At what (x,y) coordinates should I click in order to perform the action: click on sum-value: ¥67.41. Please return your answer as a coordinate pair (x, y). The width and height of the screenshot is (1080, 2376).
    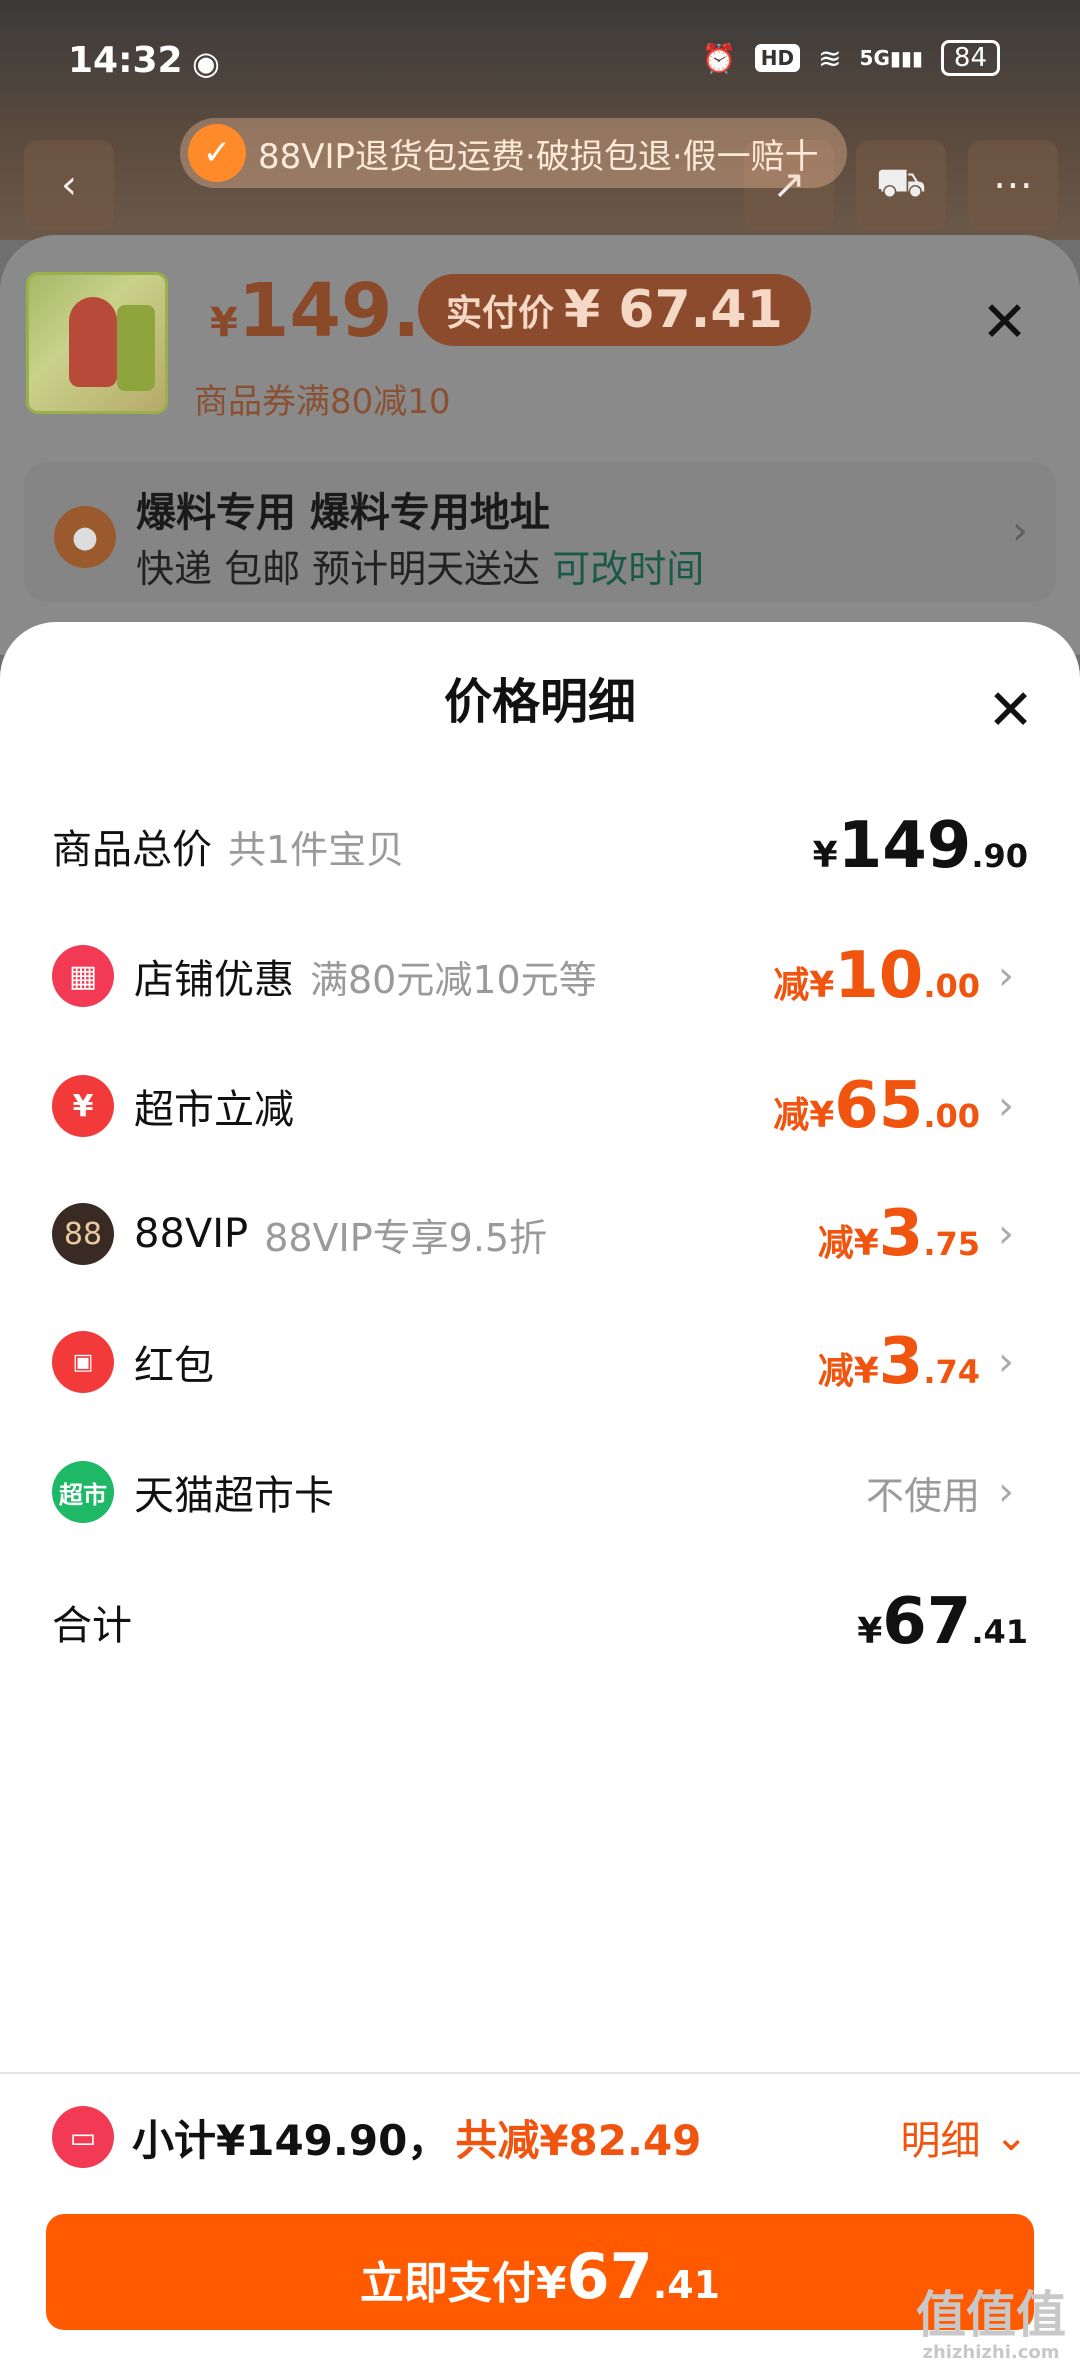
    Looking at the image, I should click on (942, 1622).